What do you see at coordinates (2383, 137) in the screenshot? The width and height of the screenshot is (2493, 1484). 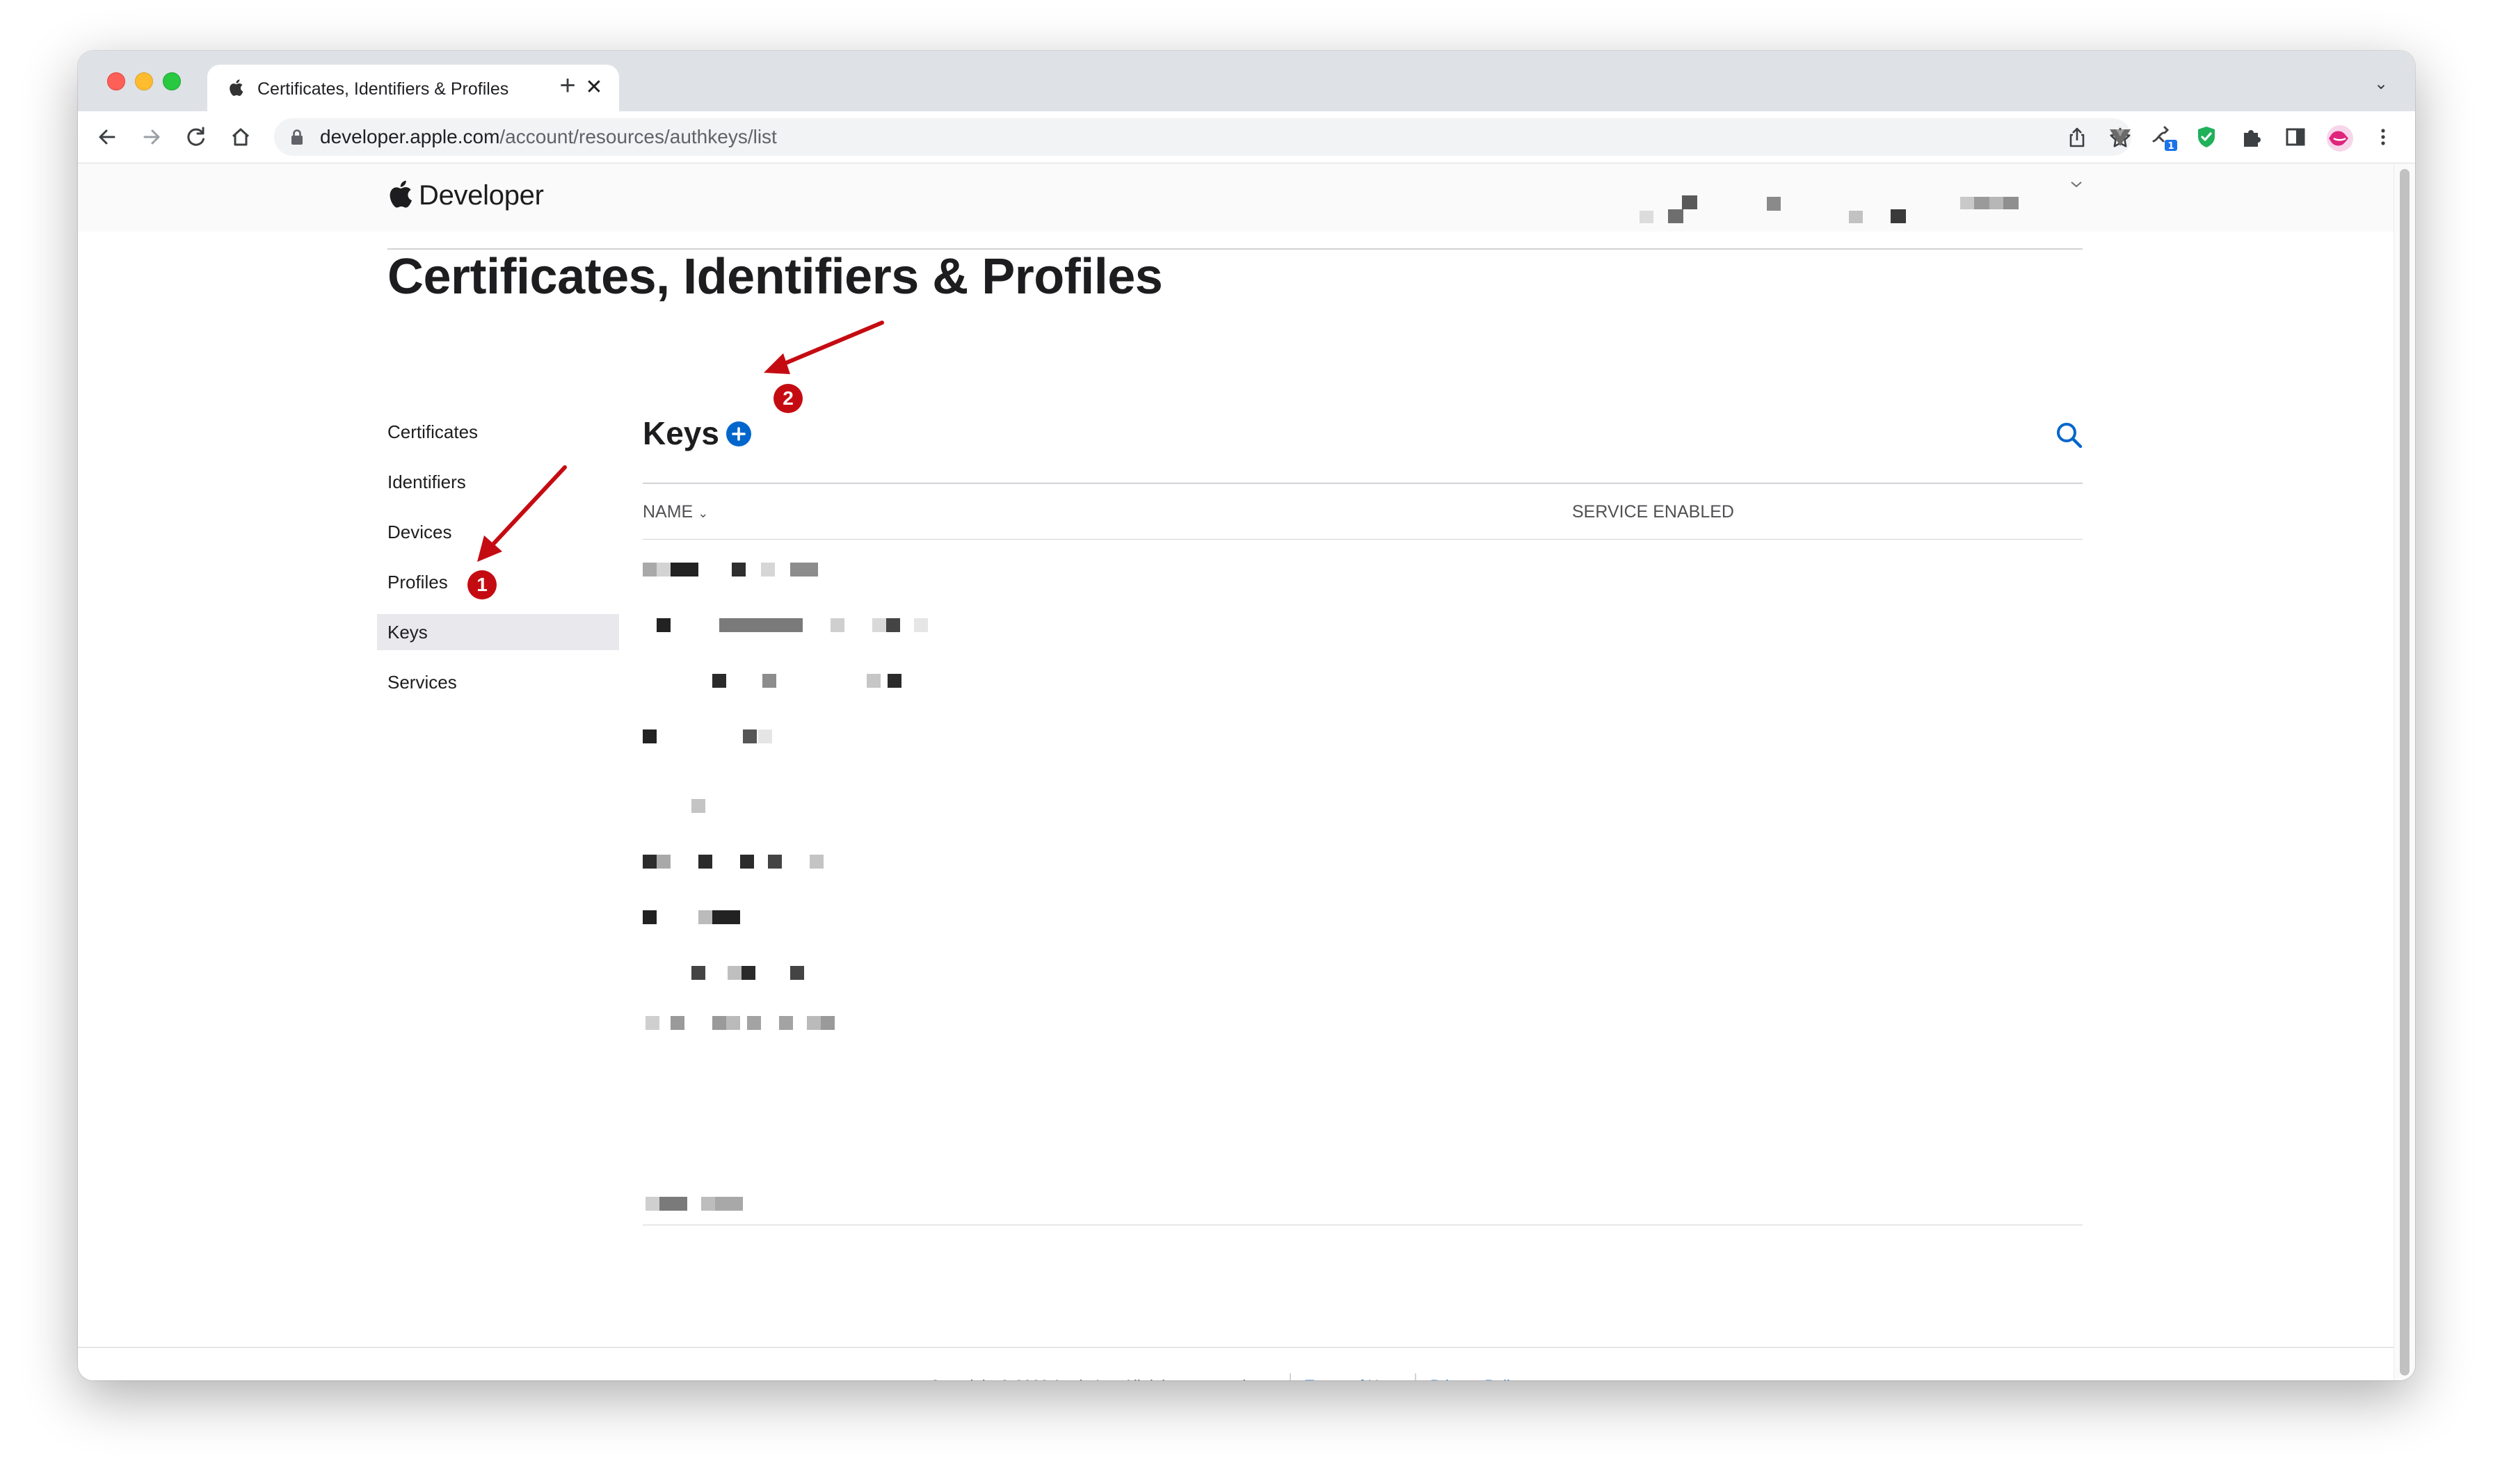 I see `menu-icon` at bounding box center [2383, 137].